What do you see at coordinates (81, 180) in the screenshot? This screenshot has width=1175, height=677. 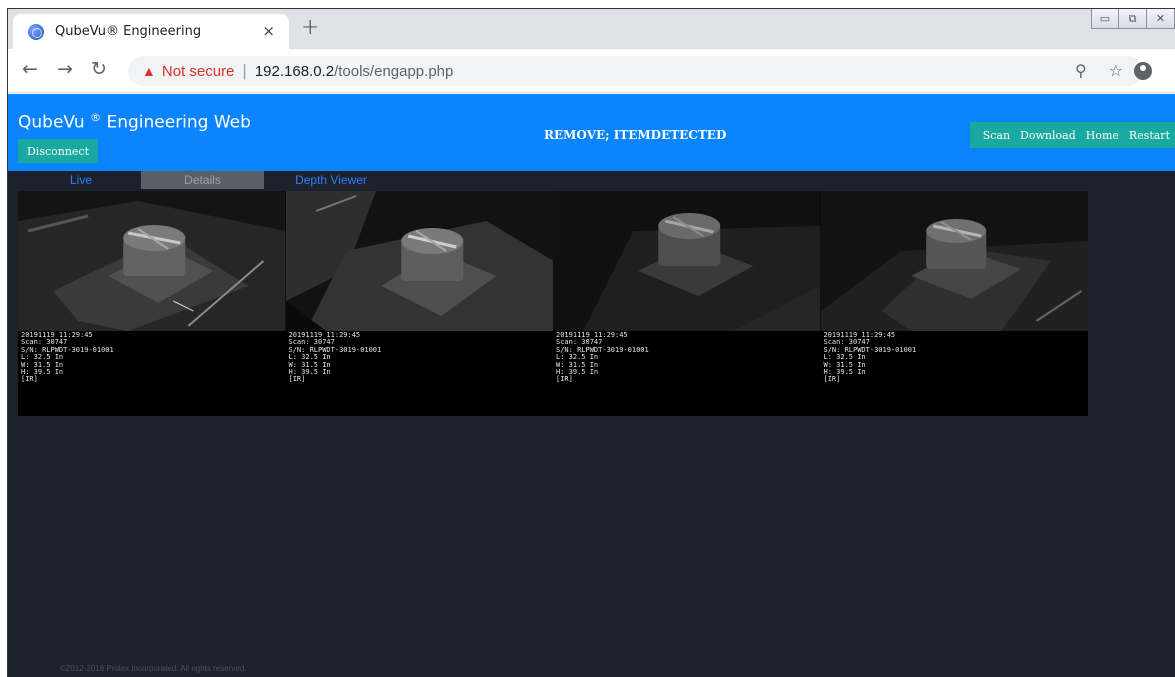 I see `tab-live: Live` at bounding box center [81, 180].